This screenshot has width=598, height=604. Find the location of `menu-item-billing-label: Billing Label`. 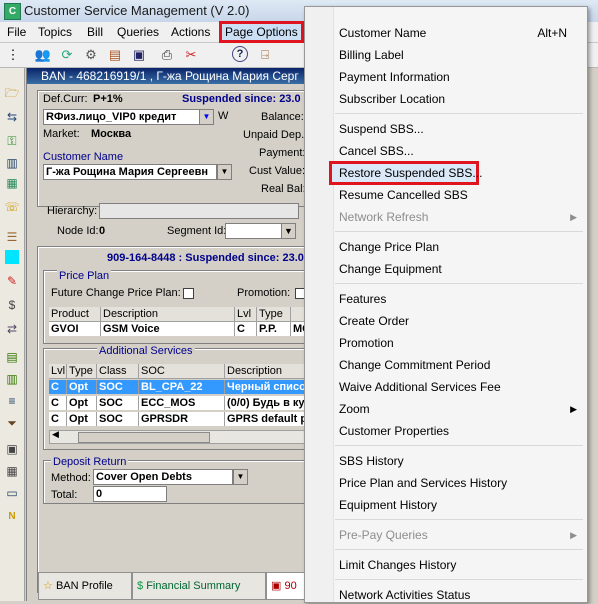

menu-item-billing-label: Billing Label is located at coordinates (371, 55).